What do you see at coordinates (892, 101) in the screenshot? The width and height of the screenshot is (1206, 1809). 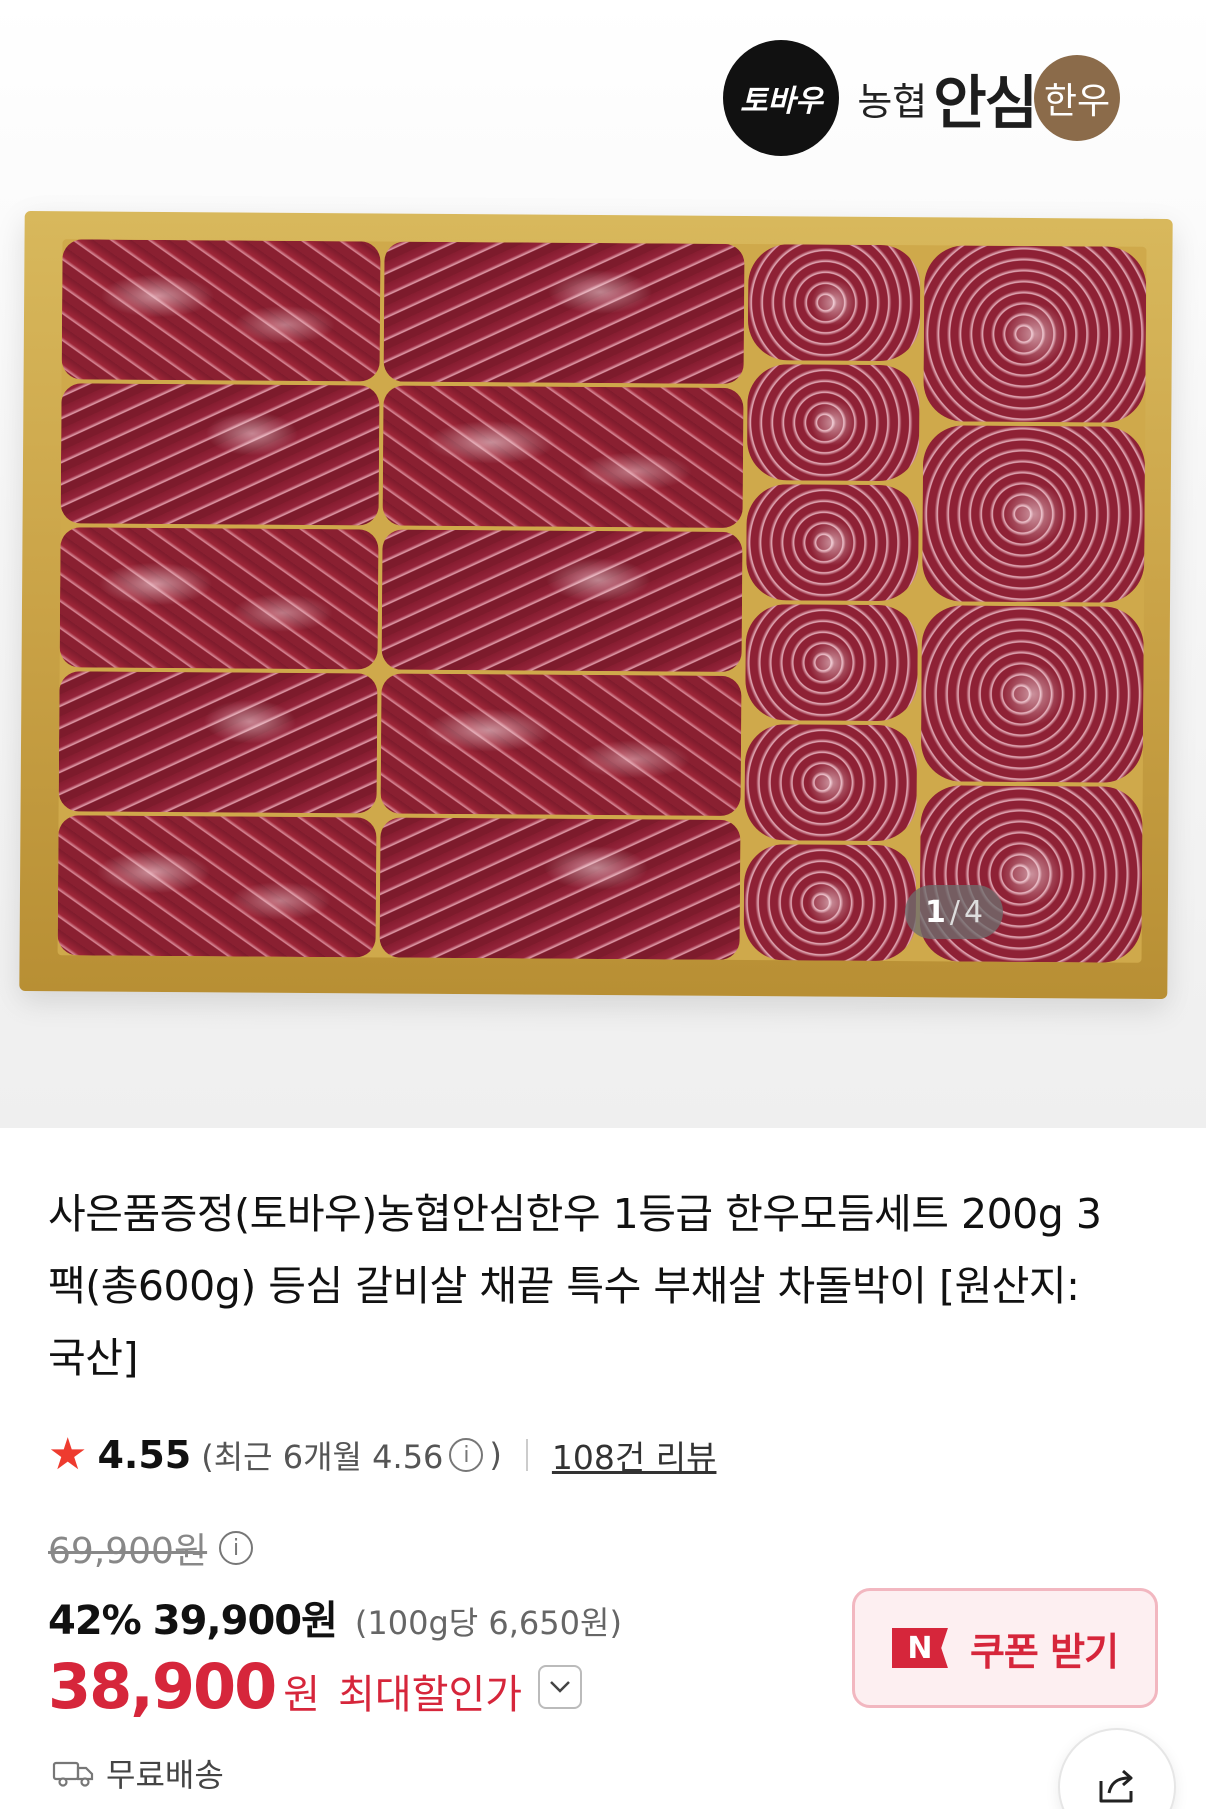 I see `nh-logo-prefix: 농협` at bounding box center [892, 101].